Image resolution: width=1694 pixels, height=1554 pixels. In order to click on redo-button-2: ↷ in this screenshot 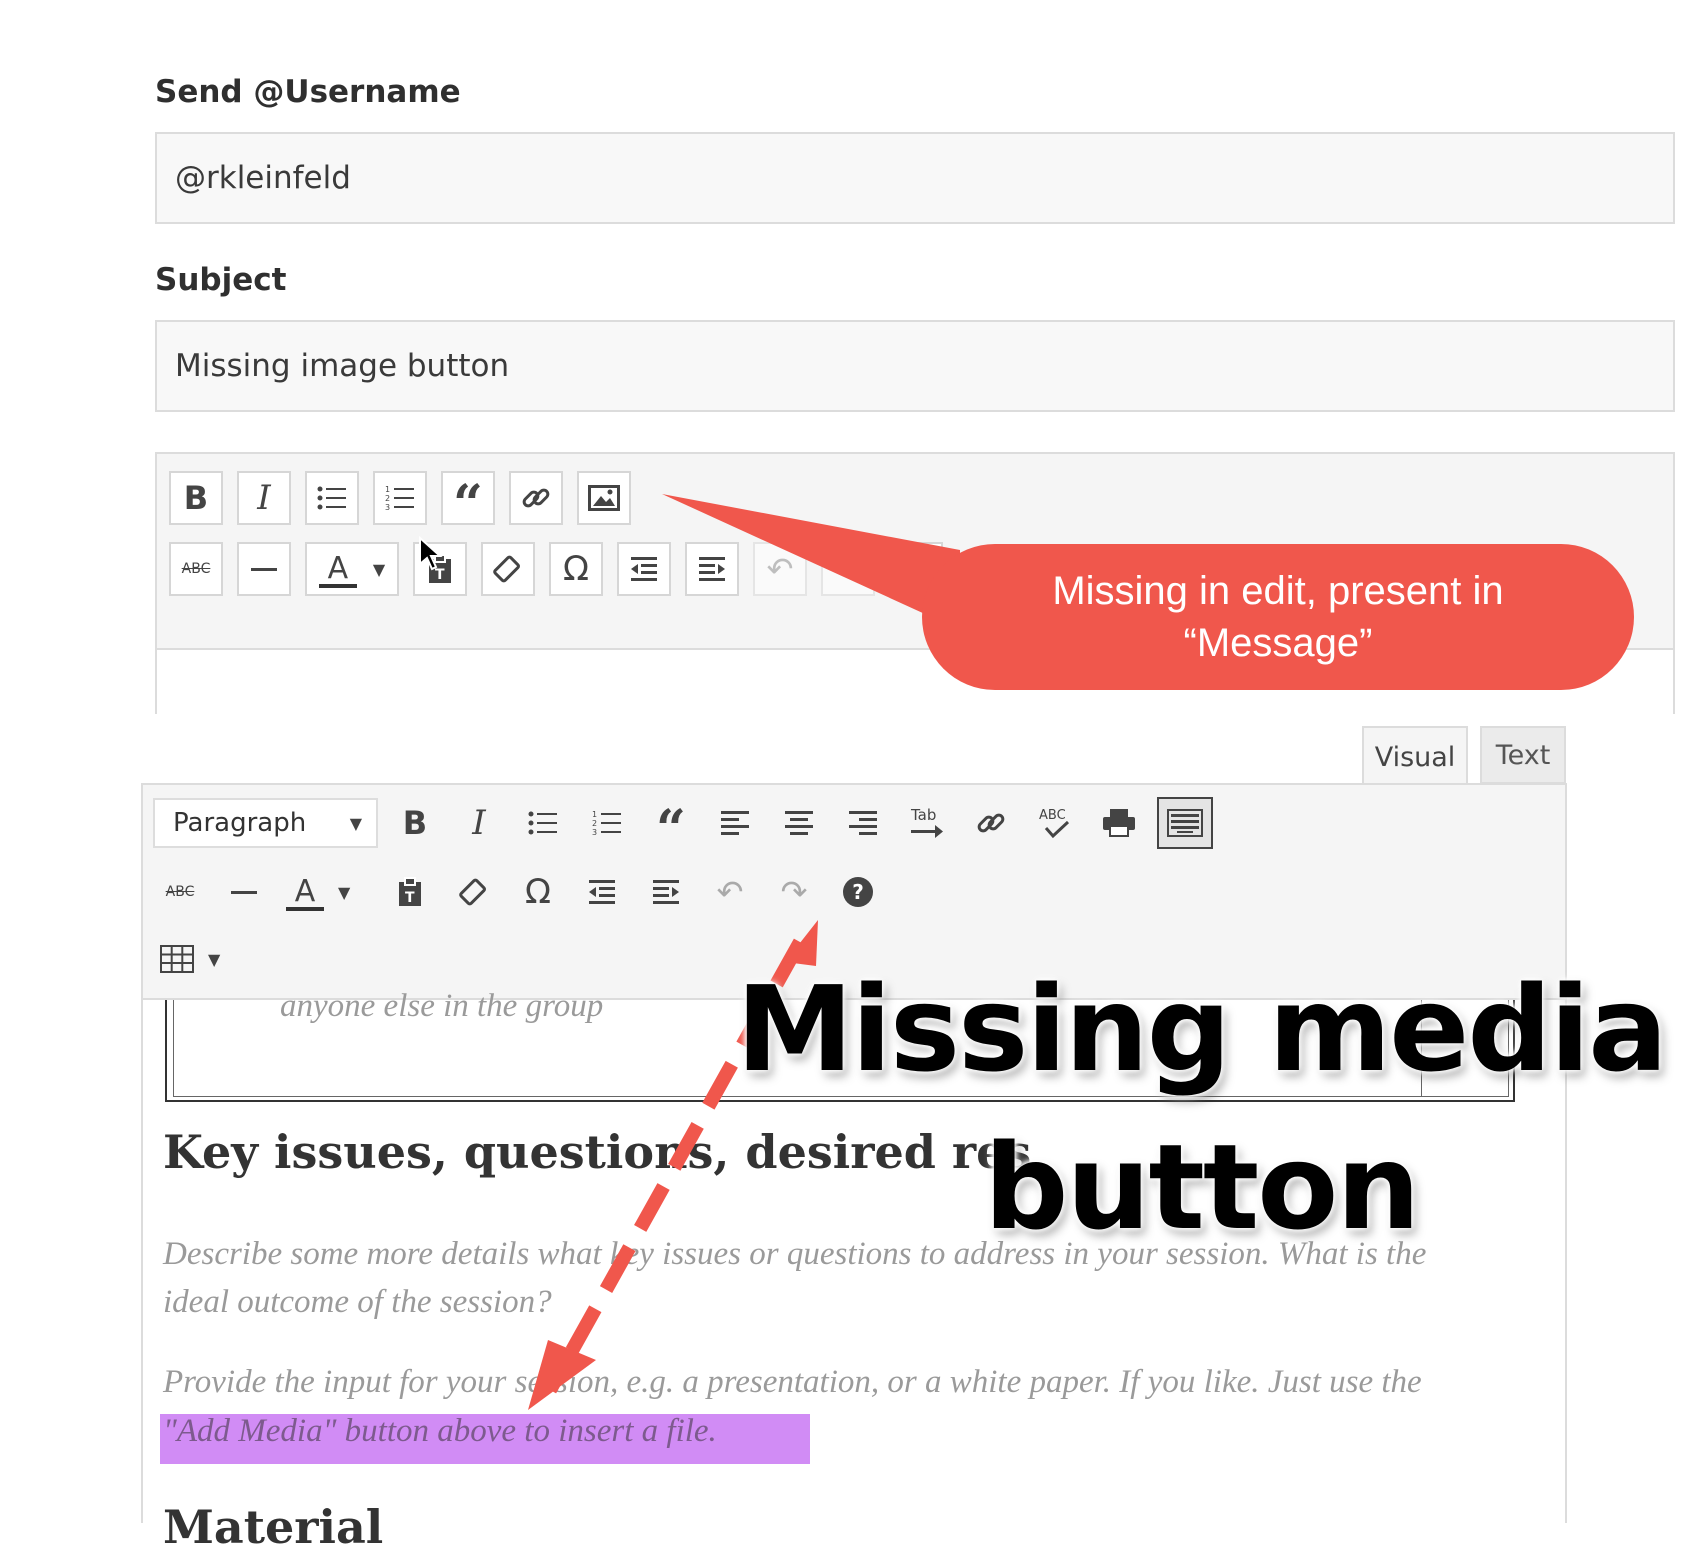, I will do `click(794, 892)`.